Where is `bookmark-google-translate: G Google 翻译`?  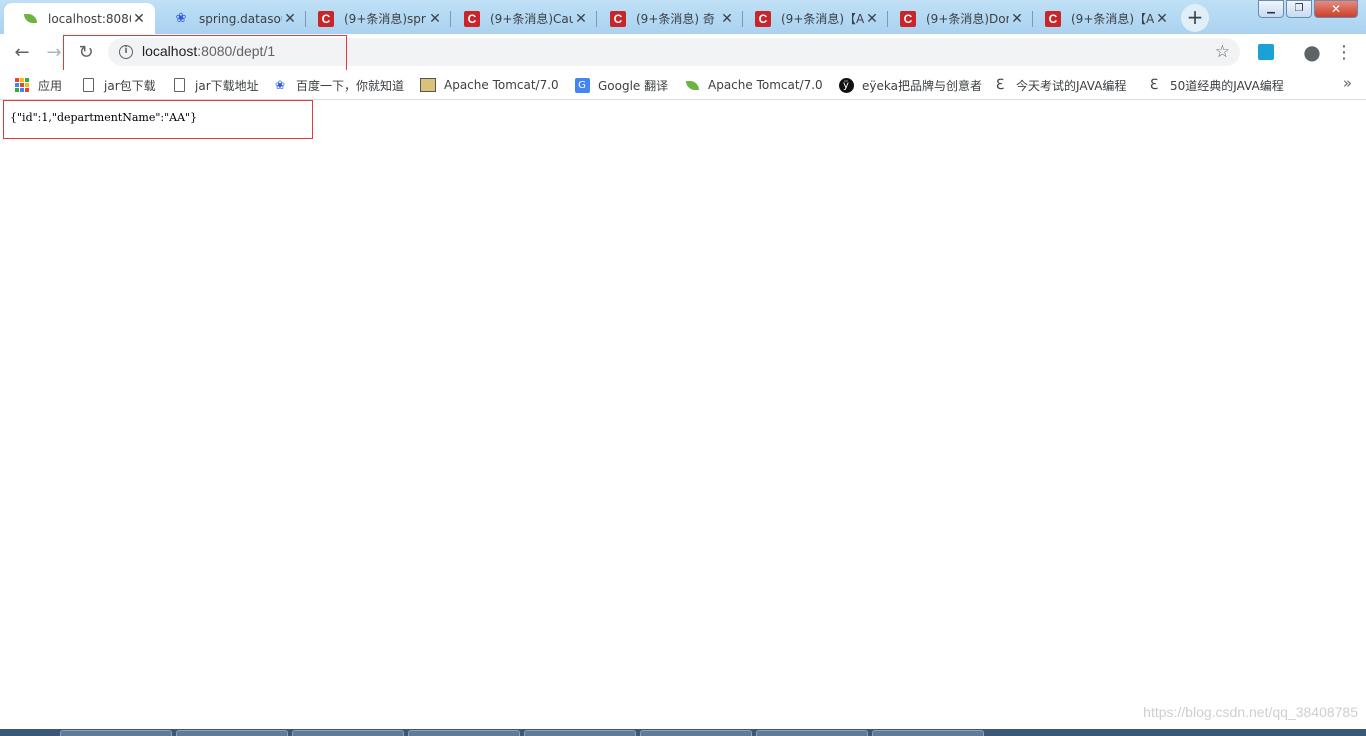
bookmark-google-translate: G Google 翻译 is located at coordinates (621, 85).